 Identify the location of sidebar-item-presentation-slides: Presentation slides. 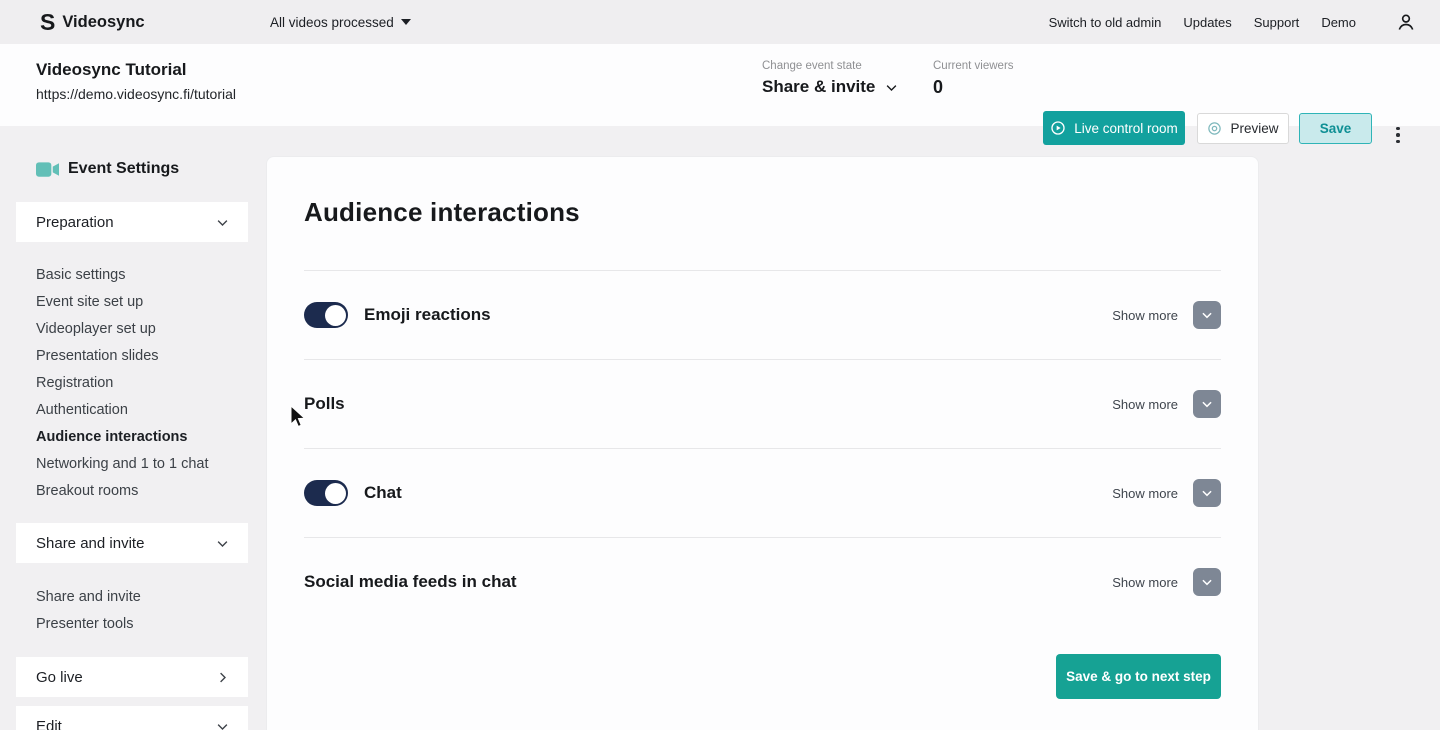
(142, 356).